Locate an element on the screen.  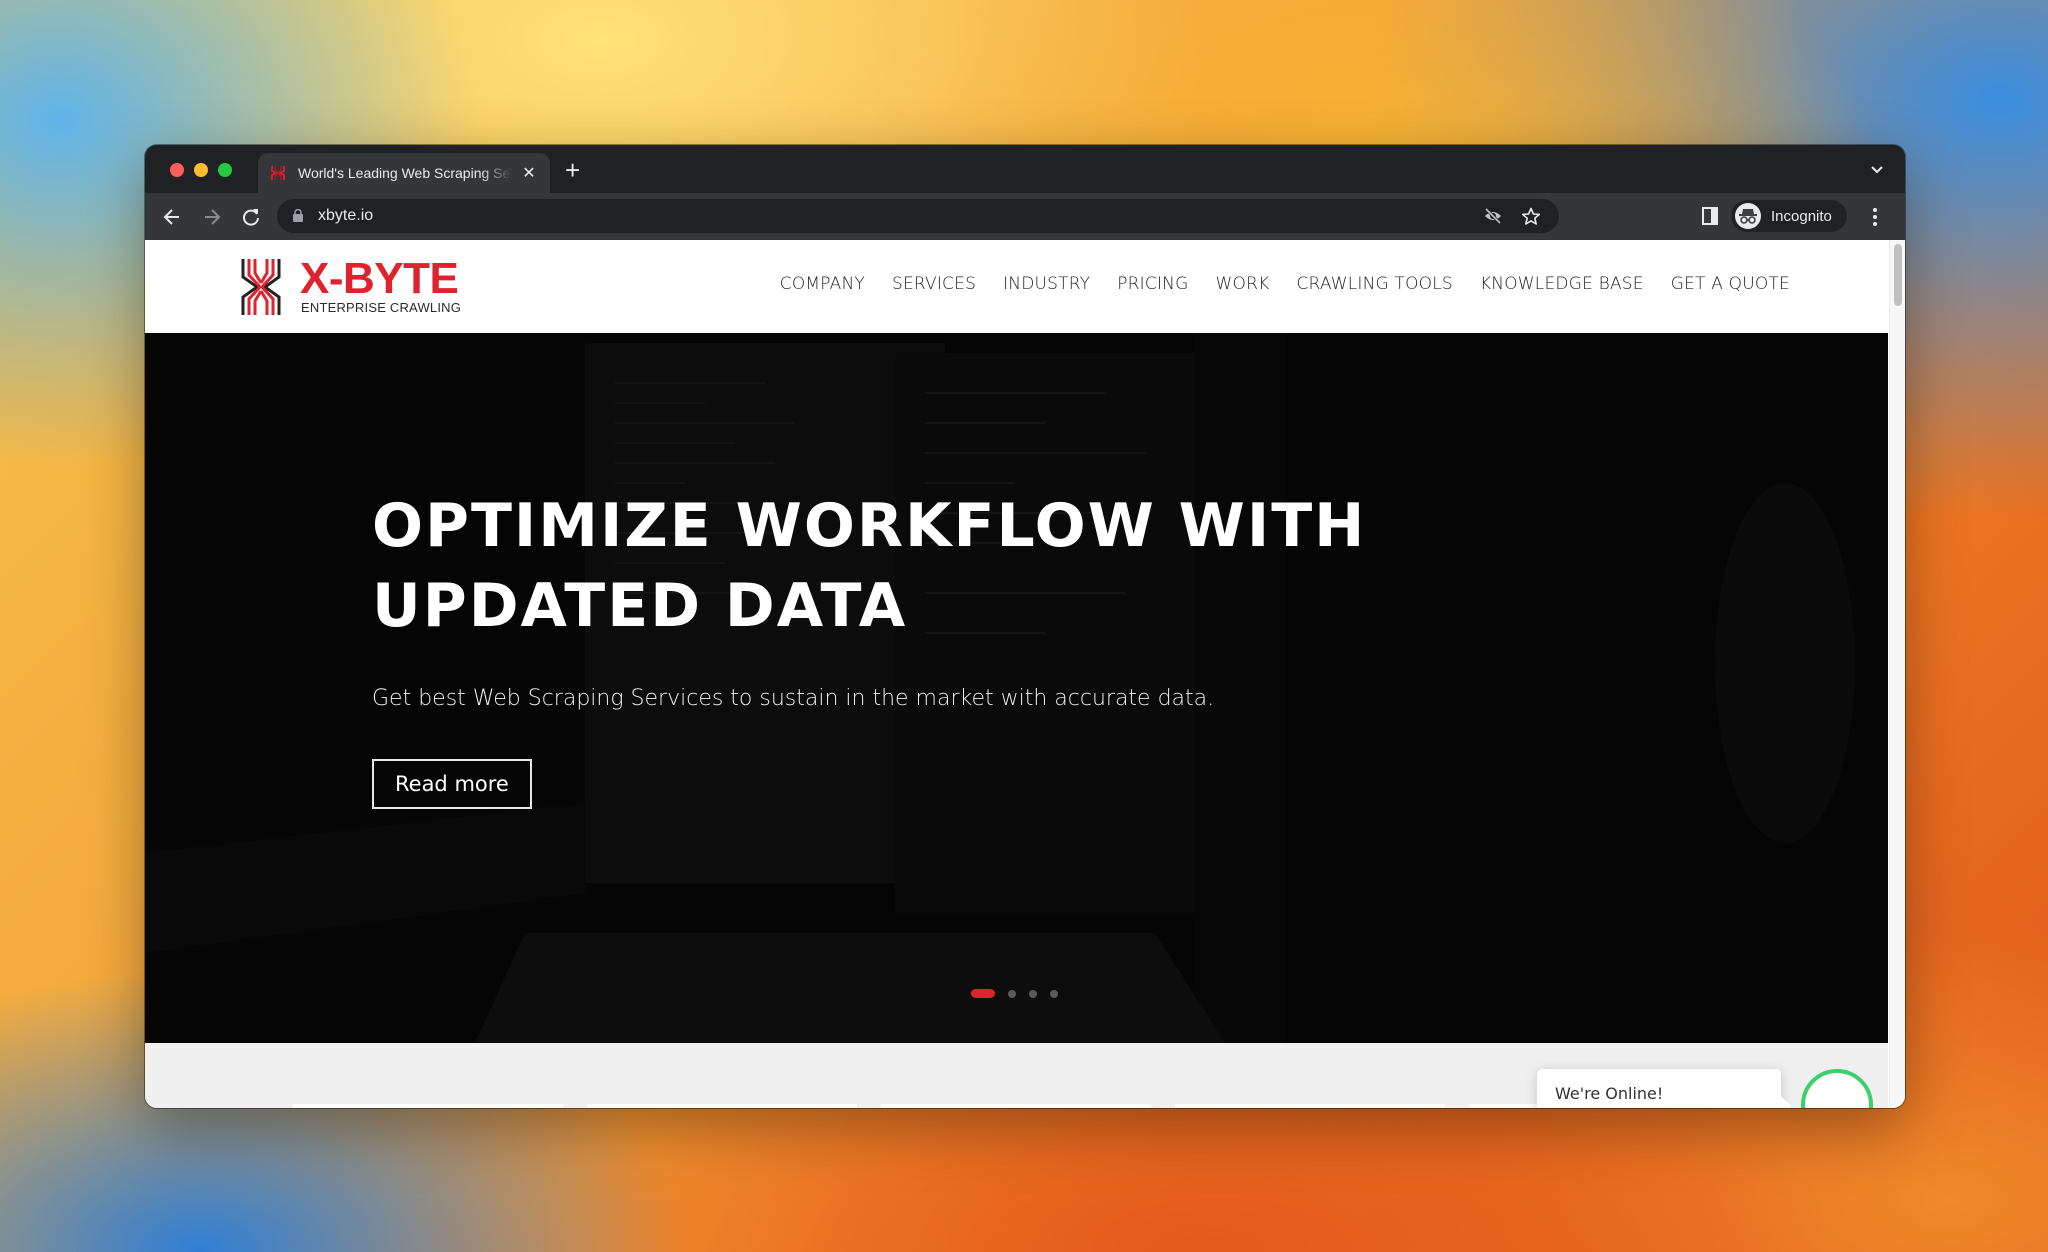
address-bar: xbyte.io is located at coordinates (918, 216).